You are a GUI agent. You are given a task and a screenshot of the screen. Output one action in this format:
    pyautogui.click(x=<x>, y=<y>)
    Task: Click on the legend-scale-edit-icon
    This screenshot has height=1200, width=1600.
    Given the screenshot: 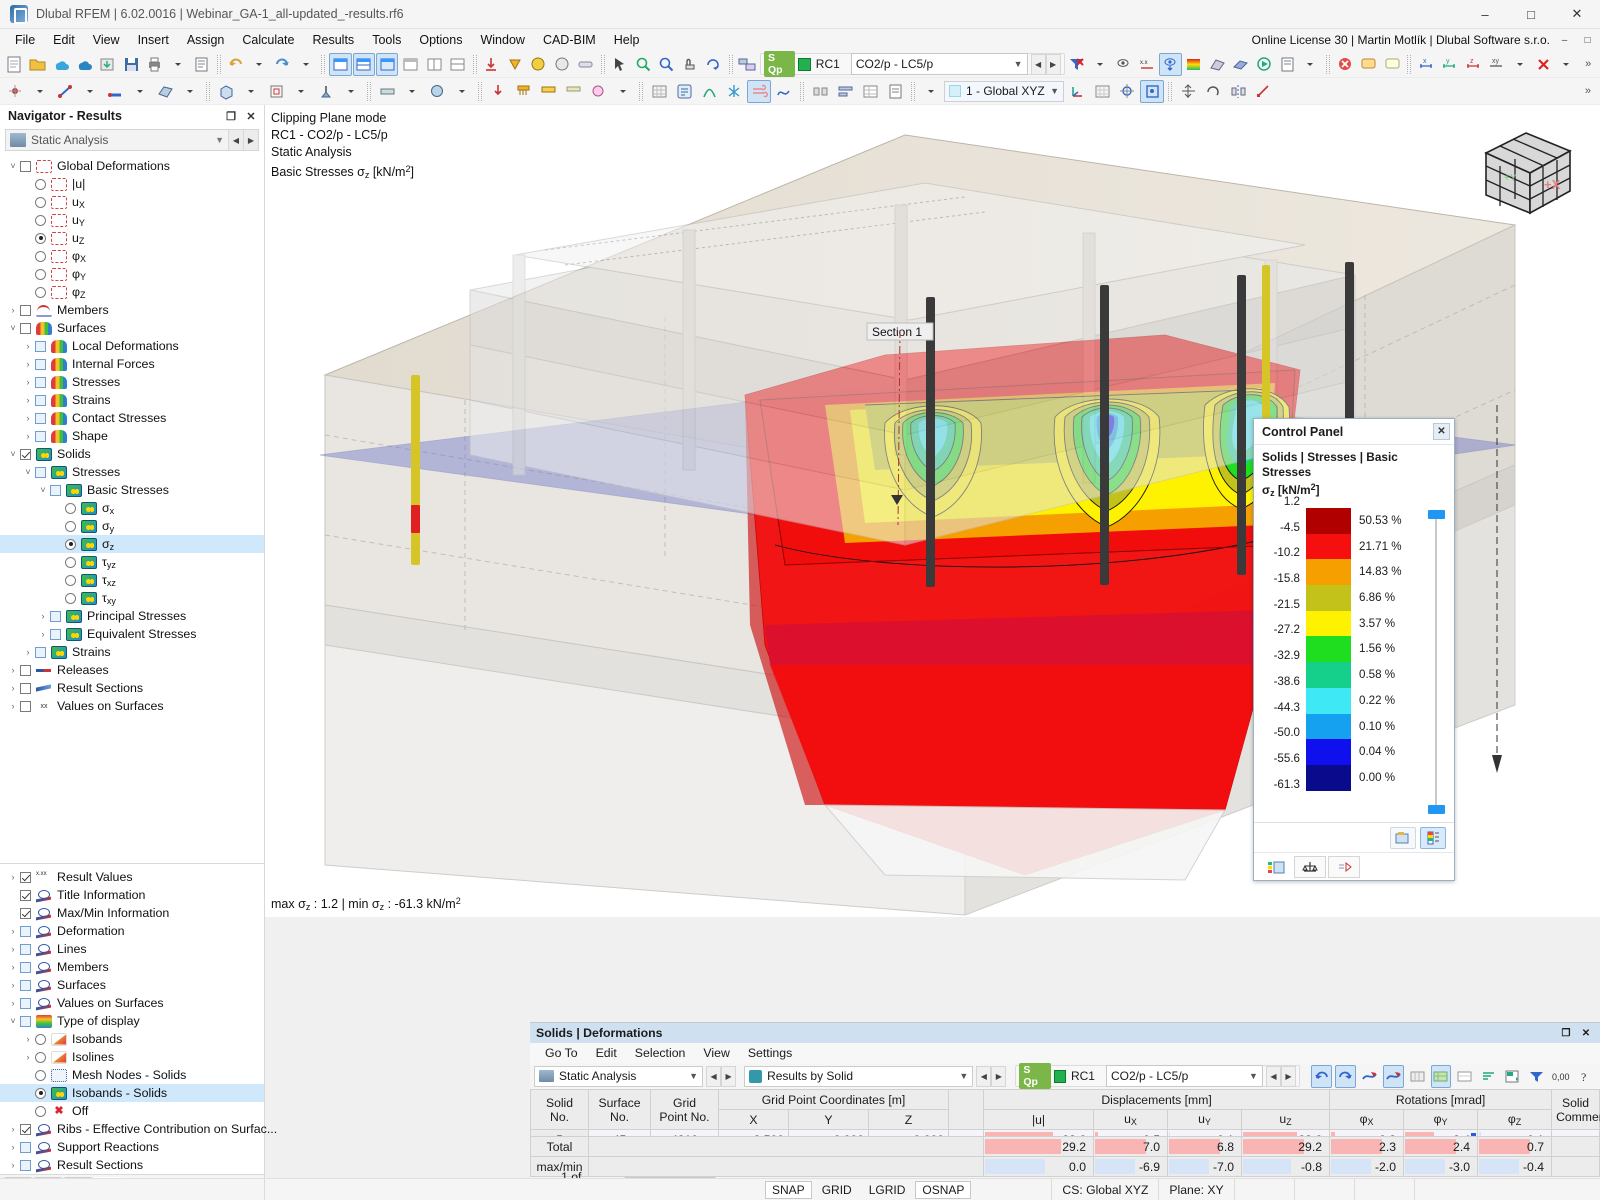 What is the action you would take?
    pyautogui.click(x=1433, y=837)
    